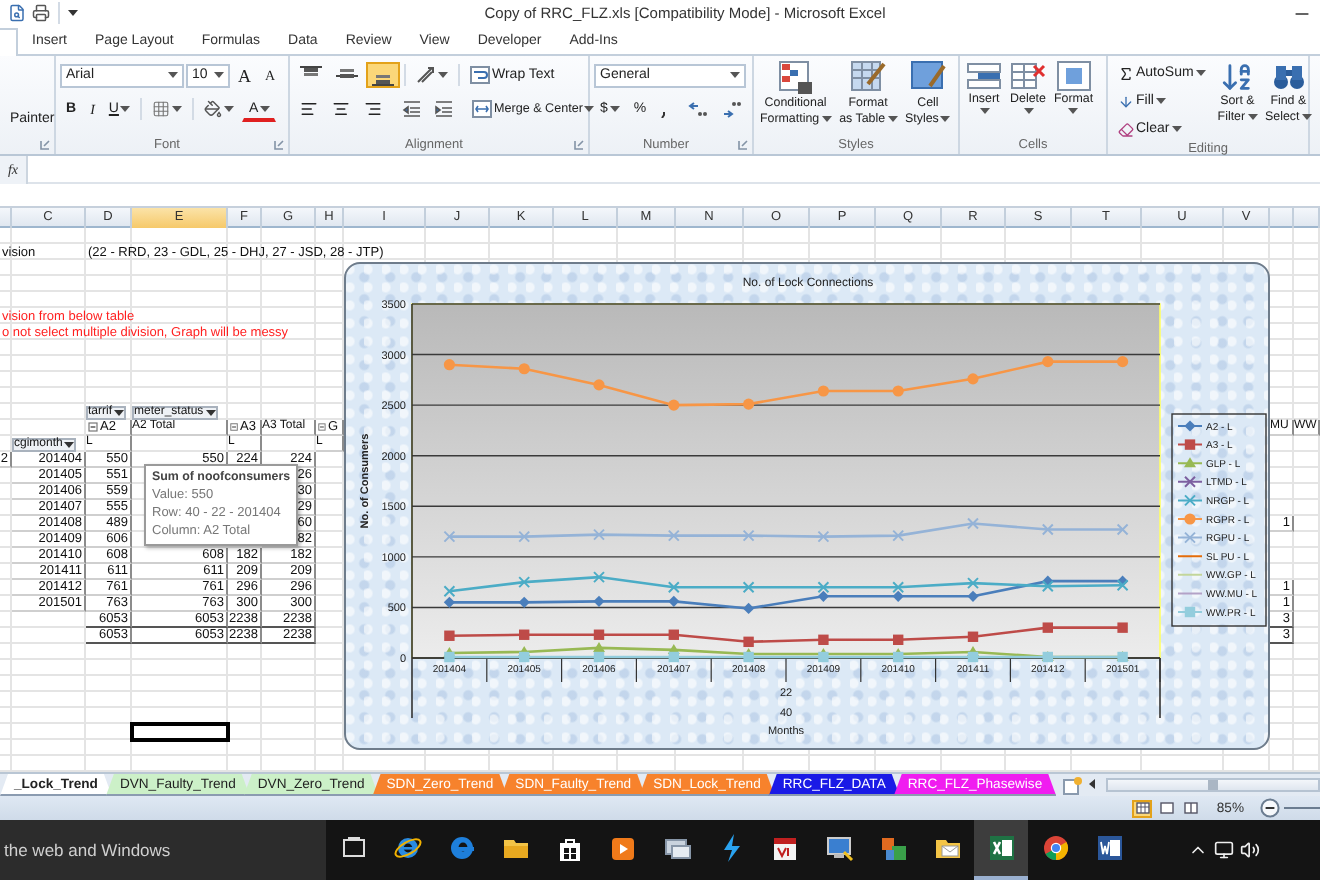 The image size is (1320, 880). What do you see at coordinates (795, 78) in the screenshot?
I see `conditional-formatting-icon` at bounding box center [795, 78].